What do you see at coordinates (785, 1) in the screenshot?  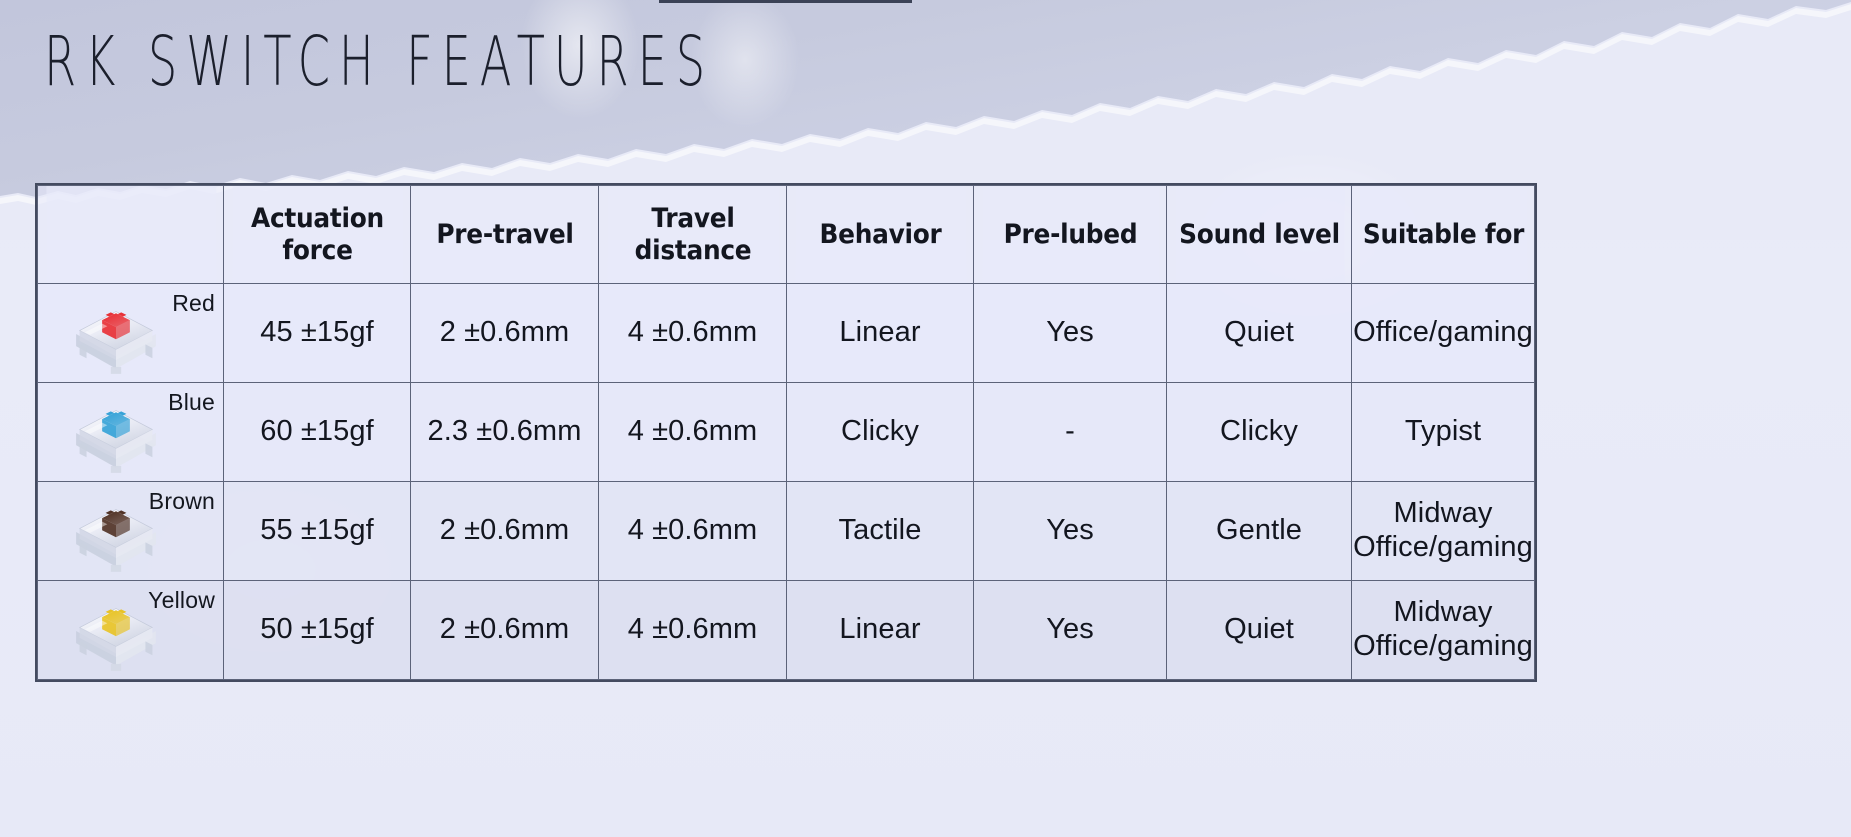 I see `top-divider-rule` at bounding box center [785, 1].